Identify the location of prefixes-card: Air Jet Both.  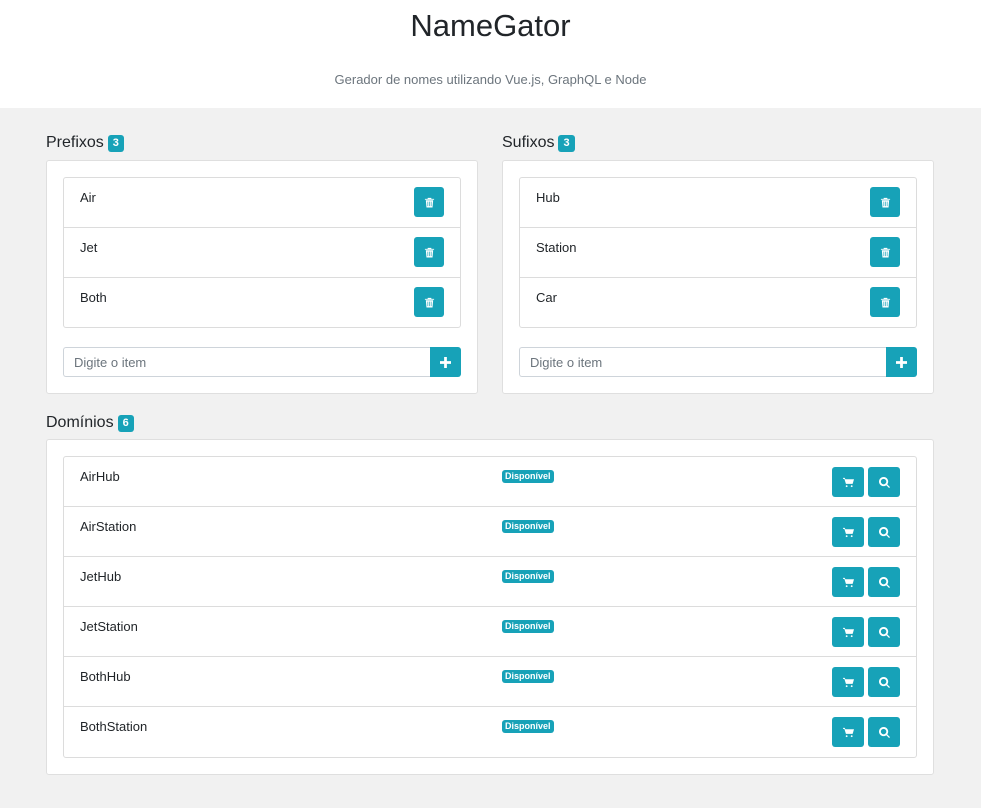
(262, 277).